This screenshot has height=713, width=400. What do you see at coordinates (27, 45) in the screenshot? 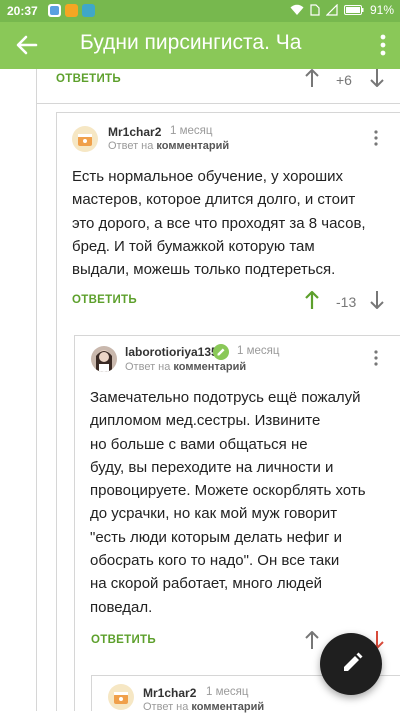
I see `back-arrow-icon` at bounding box center [27, 45].